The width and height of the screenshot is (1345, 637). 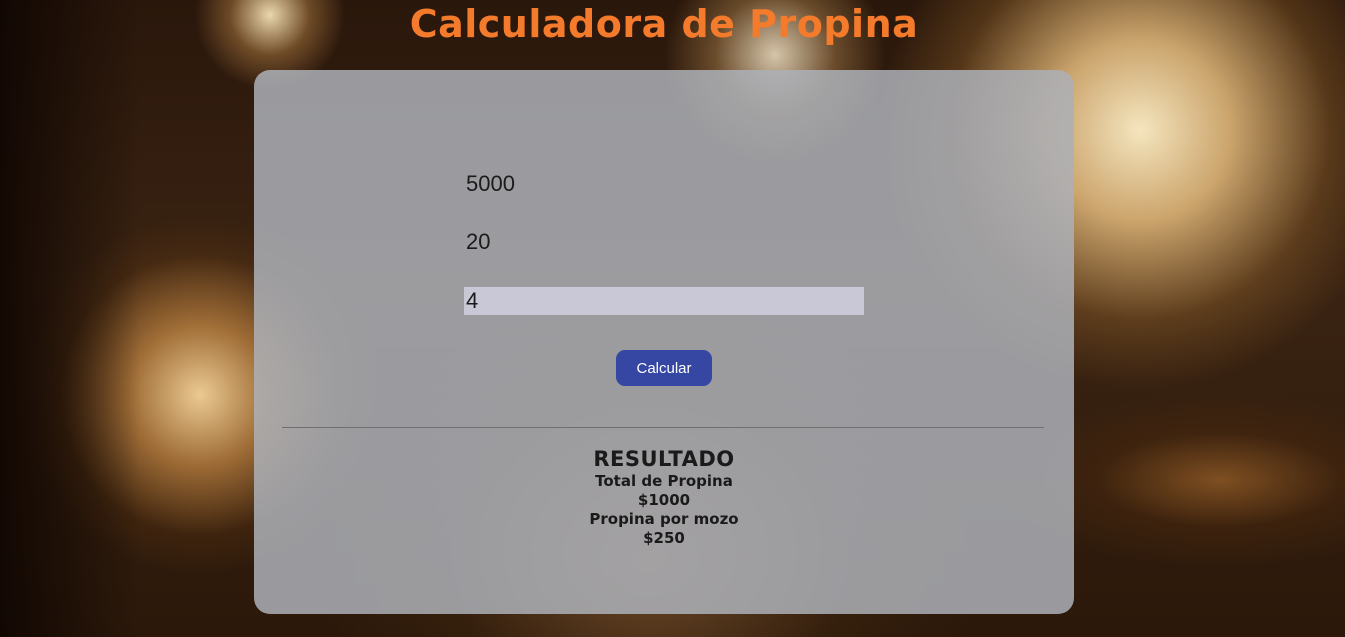 What do you see at coordinates (664, 24) in the screenshot?
I see `page-title: Calculadora de Propina` at bounding box center [664, 24].